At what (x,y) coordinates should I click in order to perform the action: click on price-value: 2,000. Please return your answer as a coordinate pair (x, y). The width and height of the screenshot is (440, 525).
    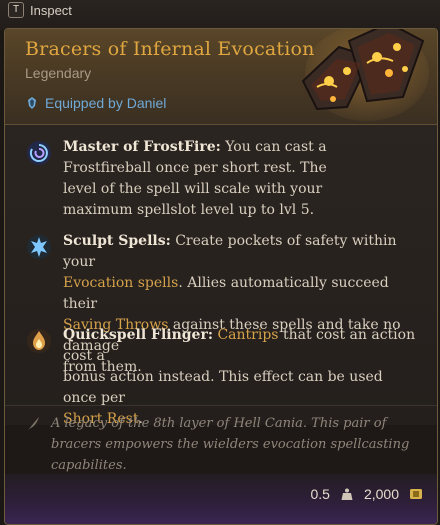
    Looking at the image, I should click on (381, 494).